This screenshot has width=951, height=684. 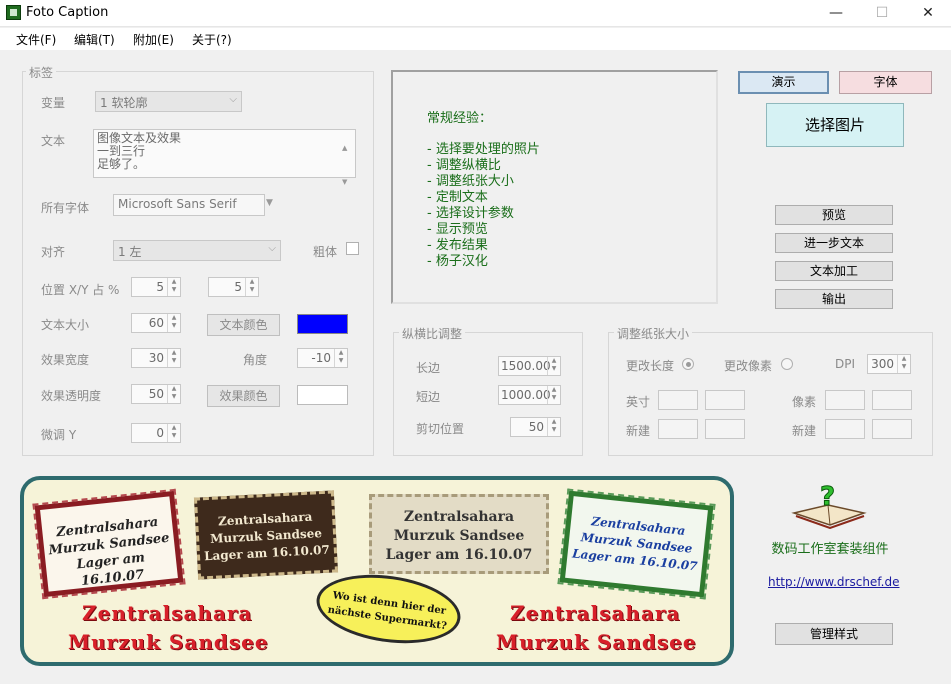 I want to click on font-combo: Microsoft Sans Serif, so click(x=189, y=205).